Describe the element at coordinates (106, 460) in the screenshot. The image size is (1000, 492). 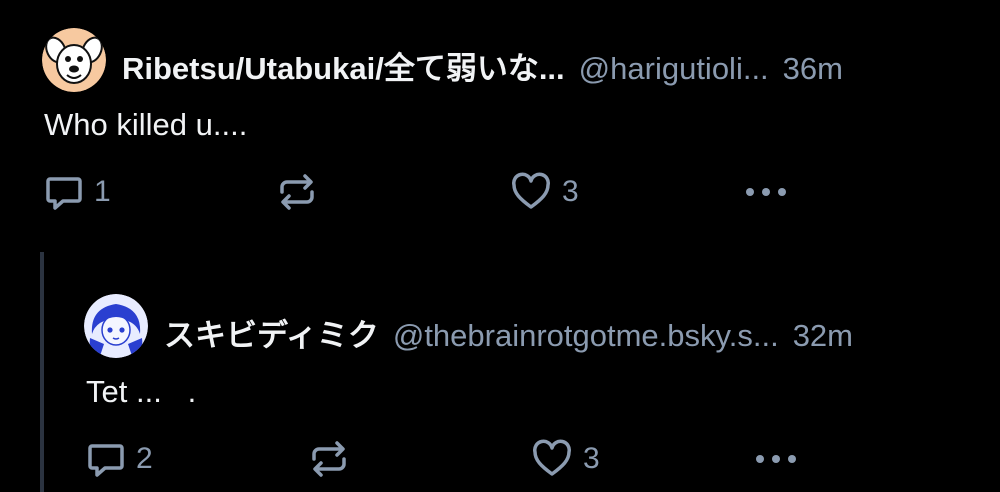
I see `reply-icon` at that location.